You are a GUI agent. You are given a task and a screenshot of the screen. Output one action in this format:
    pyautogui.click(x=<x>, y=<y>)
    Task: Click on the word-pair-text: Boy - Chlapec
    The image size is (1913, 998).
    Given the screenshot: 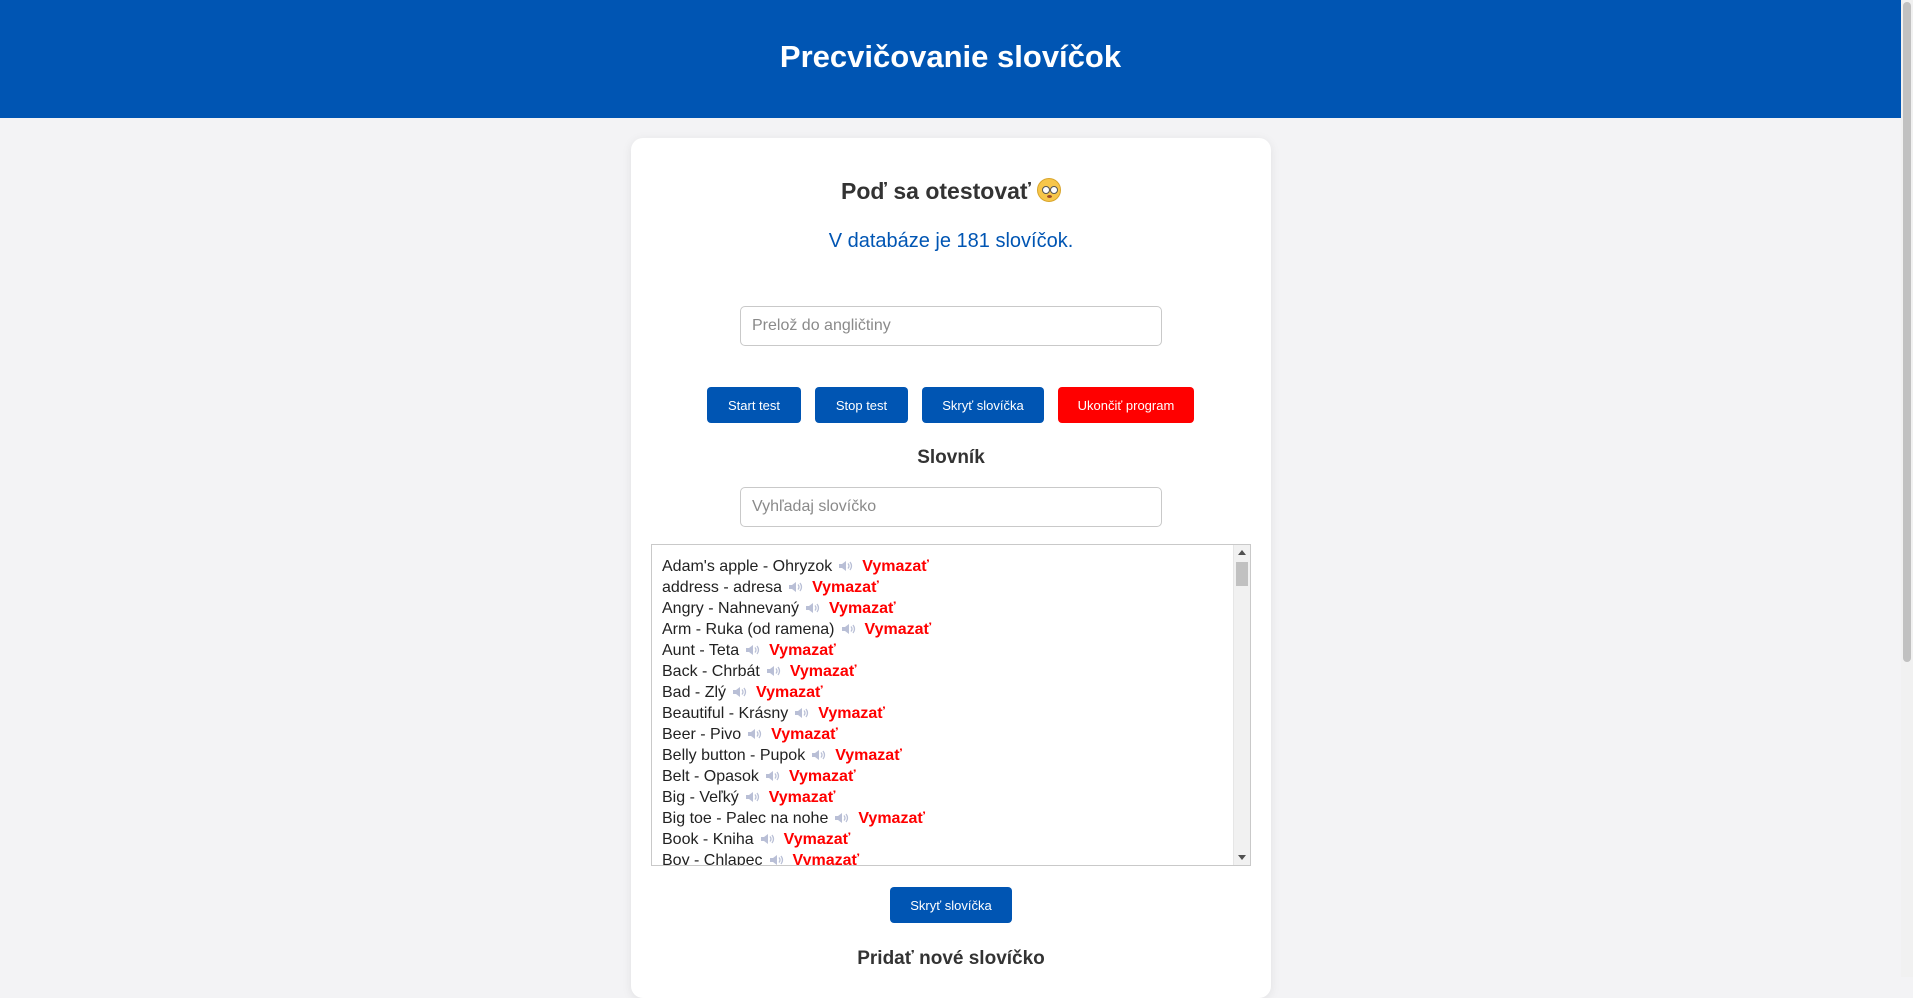 What is the action you would take?
    pyautogui.click(x=712, y=859)
    